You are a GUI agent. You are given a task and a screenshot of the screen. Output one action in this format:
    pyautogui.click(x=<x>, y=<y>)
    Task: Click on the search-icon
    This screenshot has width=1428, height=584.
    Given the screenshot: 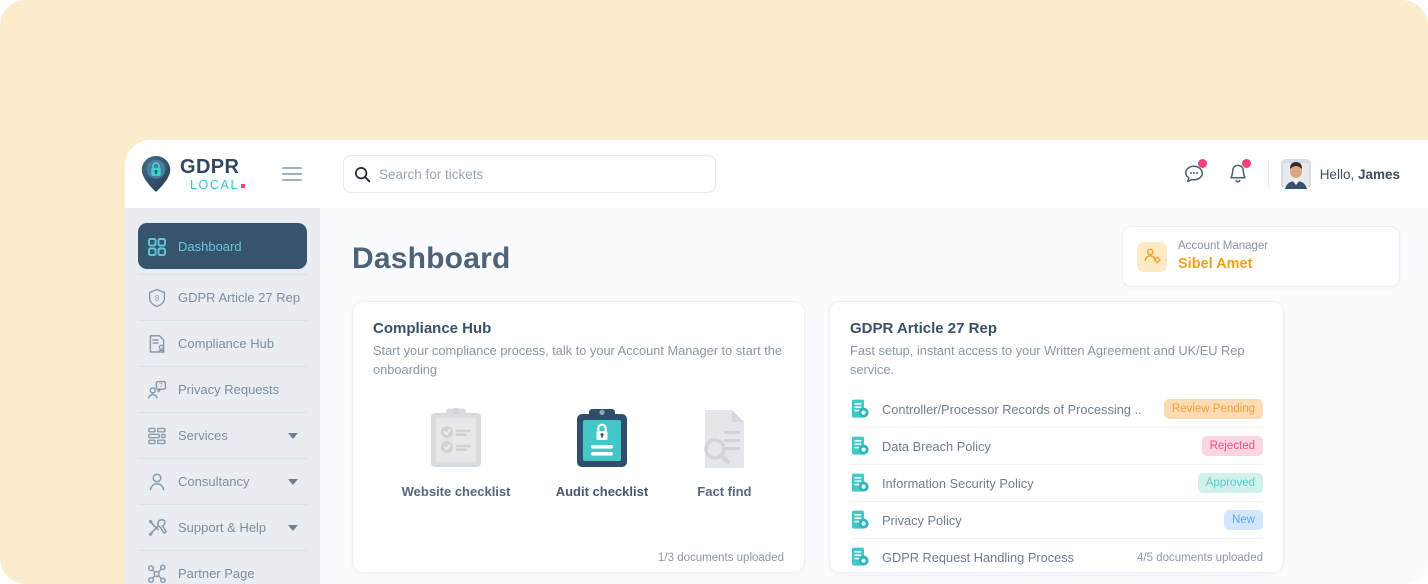 What is the action you would take?
    pyautogui.click(x=363, y=174)
    